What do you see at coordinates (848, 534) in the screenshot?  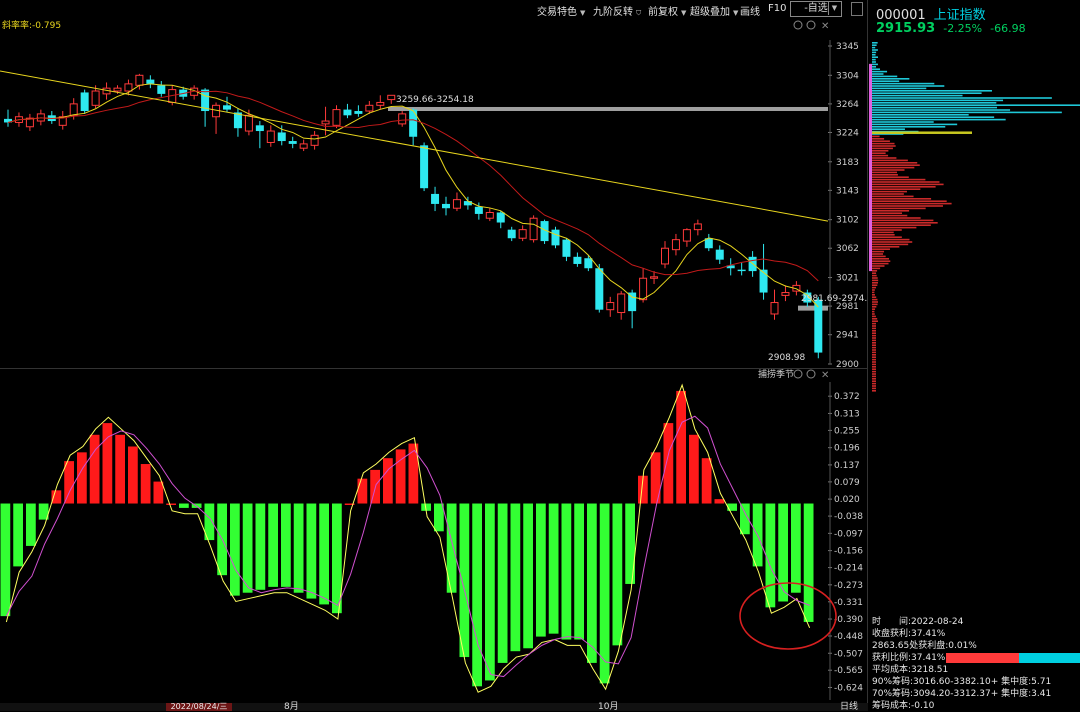 I see `y-tick-label: -0.097` at bounding box center [848, 534].